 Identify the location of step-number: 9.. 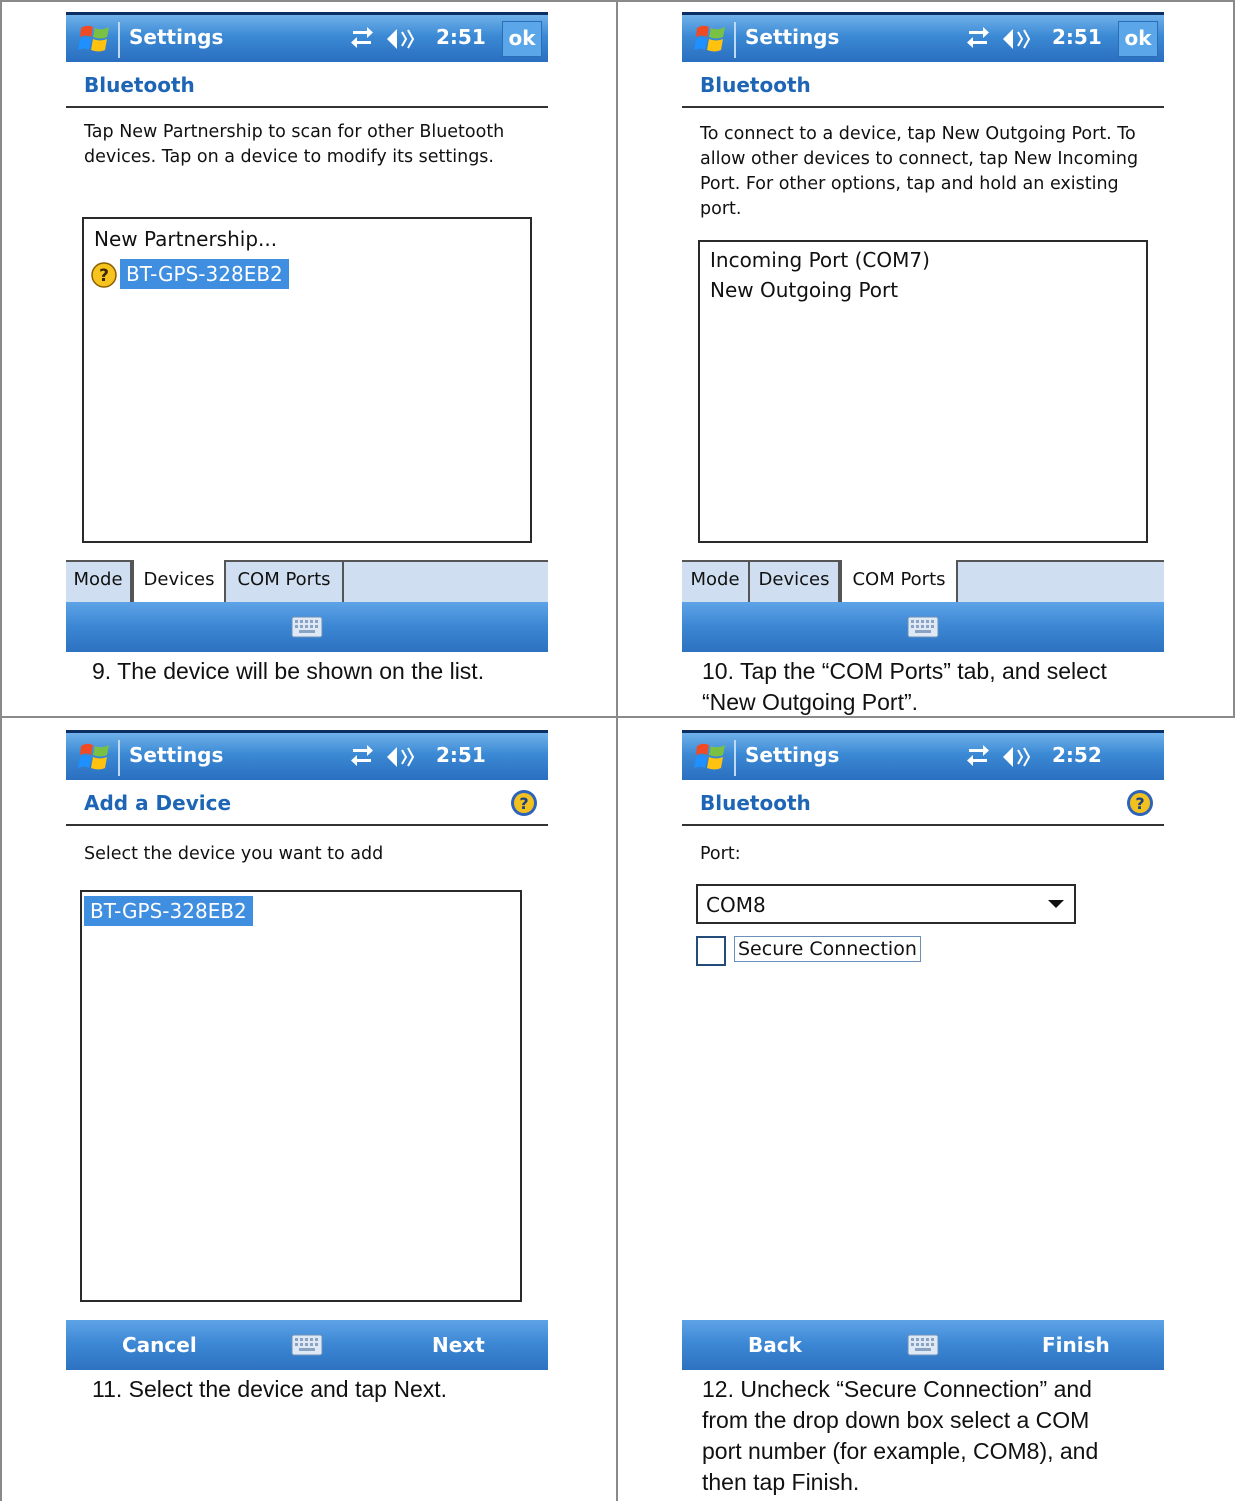
(102, 671).